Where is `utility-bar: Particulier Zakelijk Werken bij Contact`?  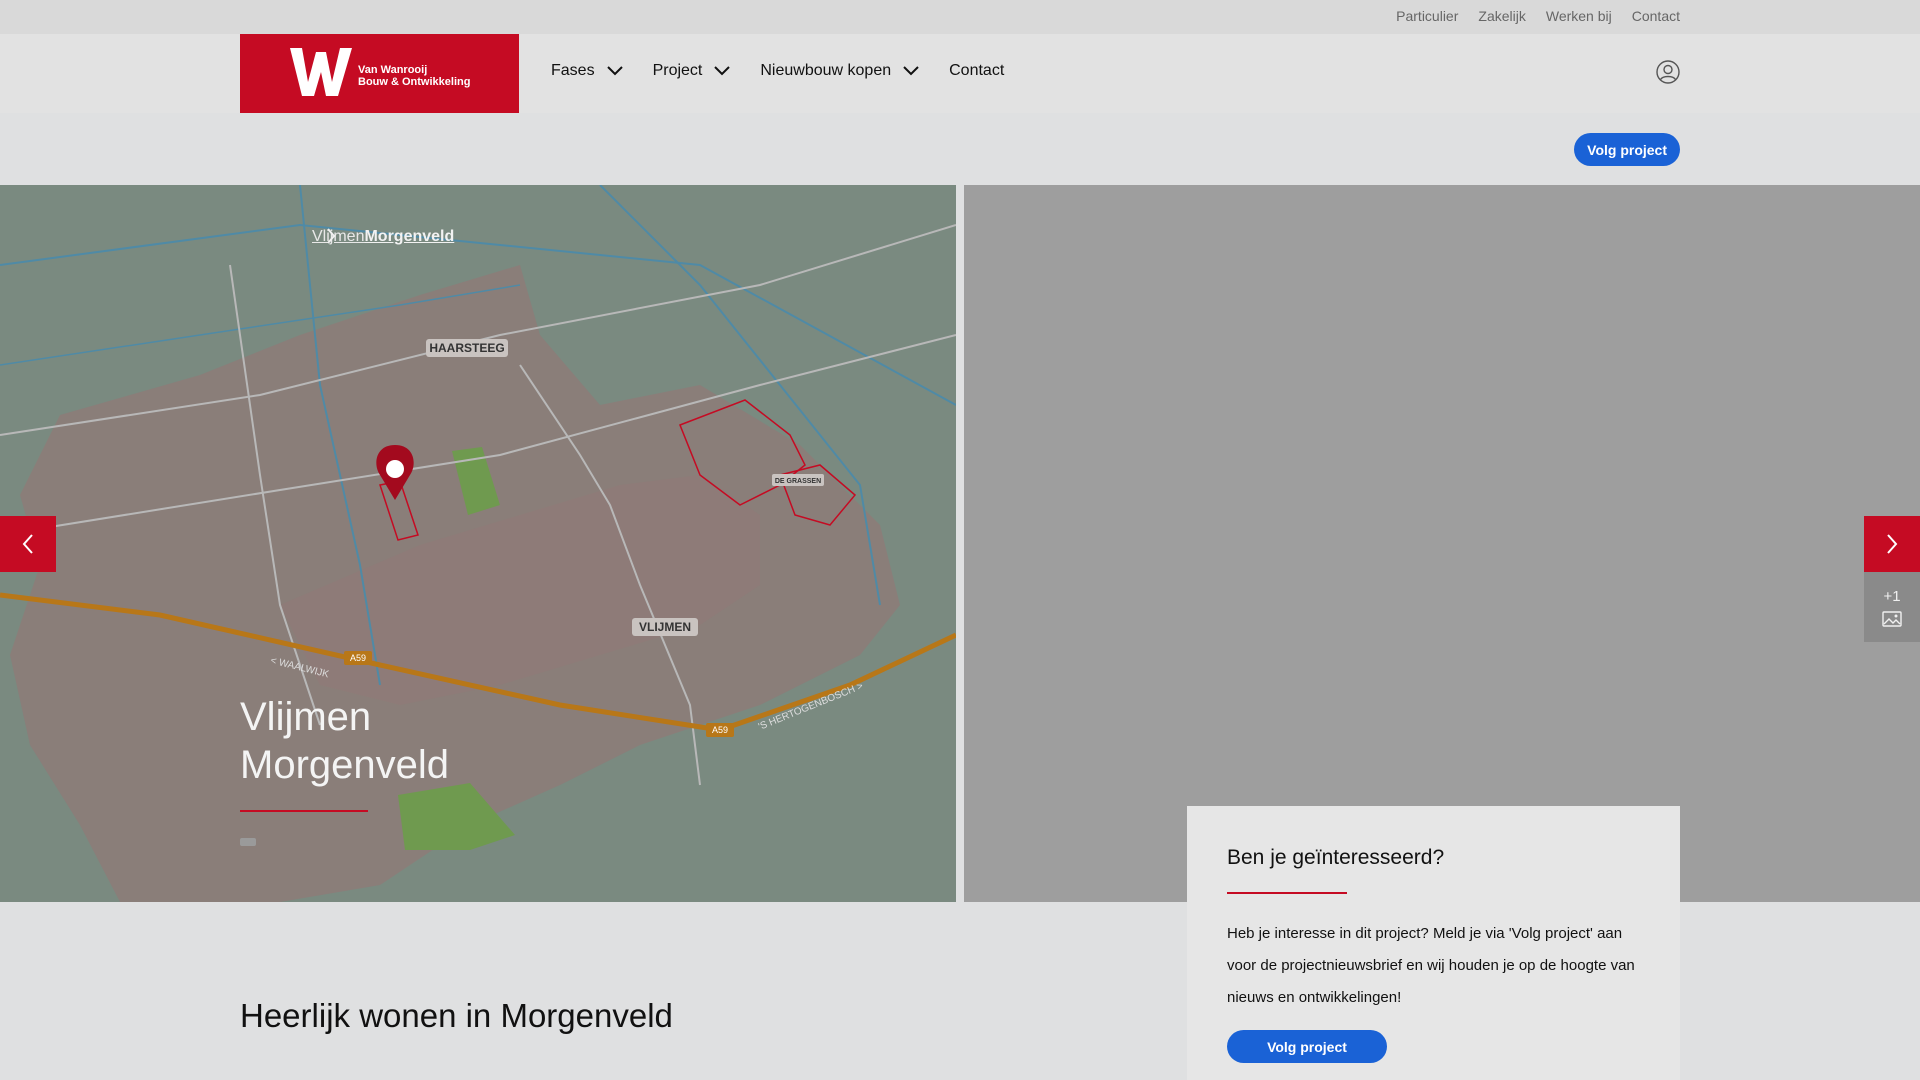 utility-bar: Particulier Zakelijk Werken bij Contact is located at coordinates (960, 17).